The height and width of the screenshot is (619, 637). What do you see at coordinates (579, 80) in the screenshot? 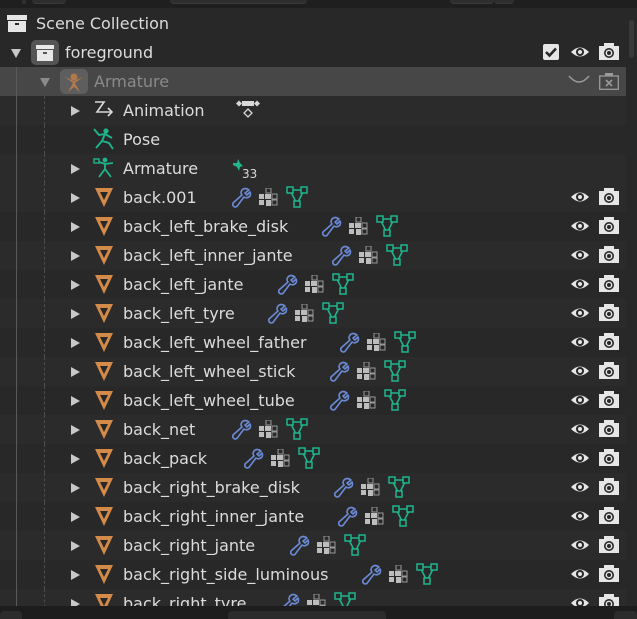
I see `selectable-toggle-icon` at bounding box center [579, 80].